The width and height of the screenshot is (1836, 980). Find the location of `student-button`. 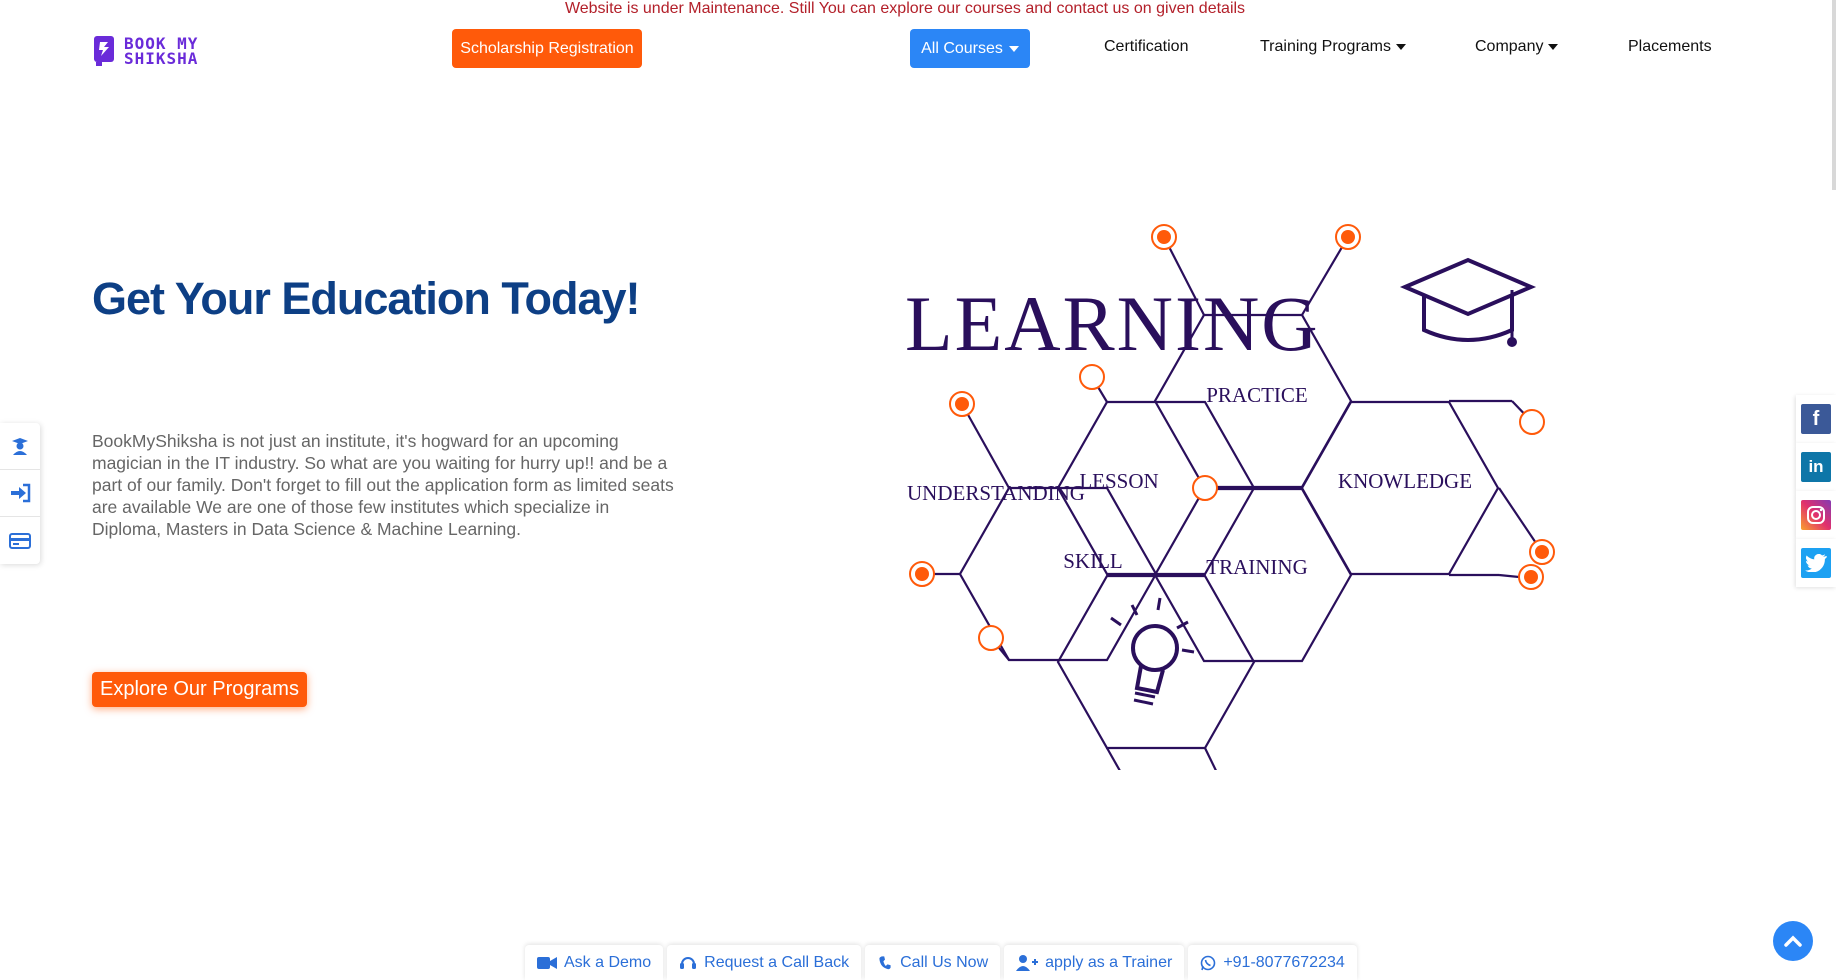

student-button is located at coordinates (20, 446).